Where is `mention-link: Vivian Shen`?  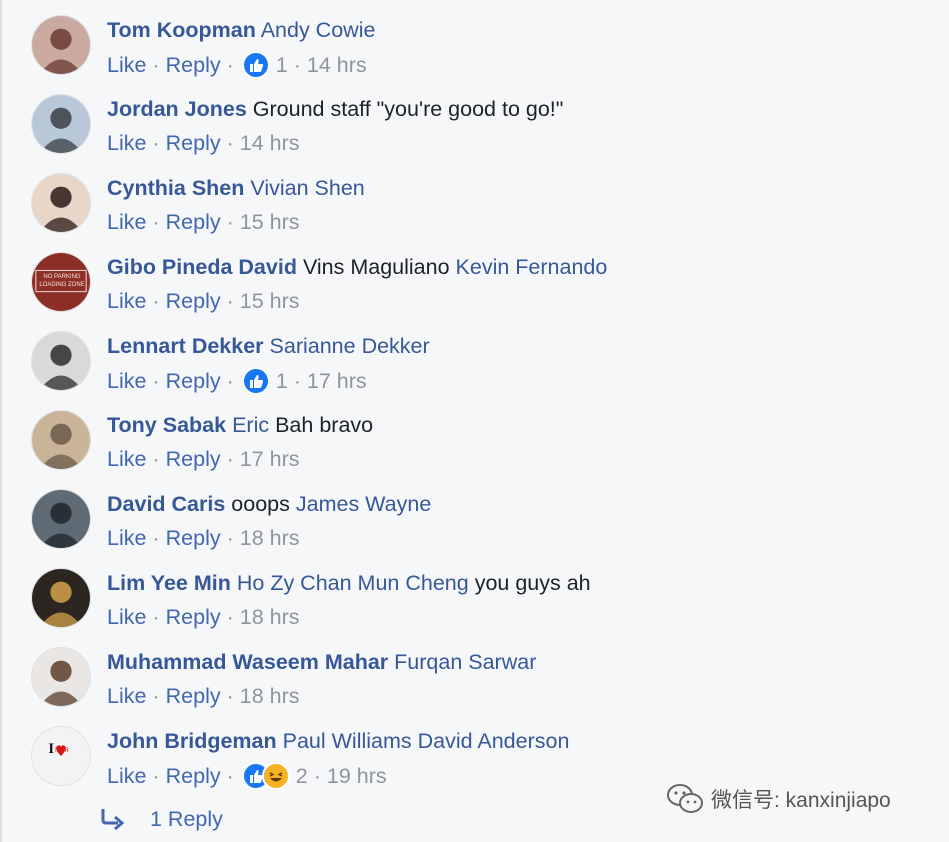
mention-link: Vivian Shen is located at coordinates (307, 188).